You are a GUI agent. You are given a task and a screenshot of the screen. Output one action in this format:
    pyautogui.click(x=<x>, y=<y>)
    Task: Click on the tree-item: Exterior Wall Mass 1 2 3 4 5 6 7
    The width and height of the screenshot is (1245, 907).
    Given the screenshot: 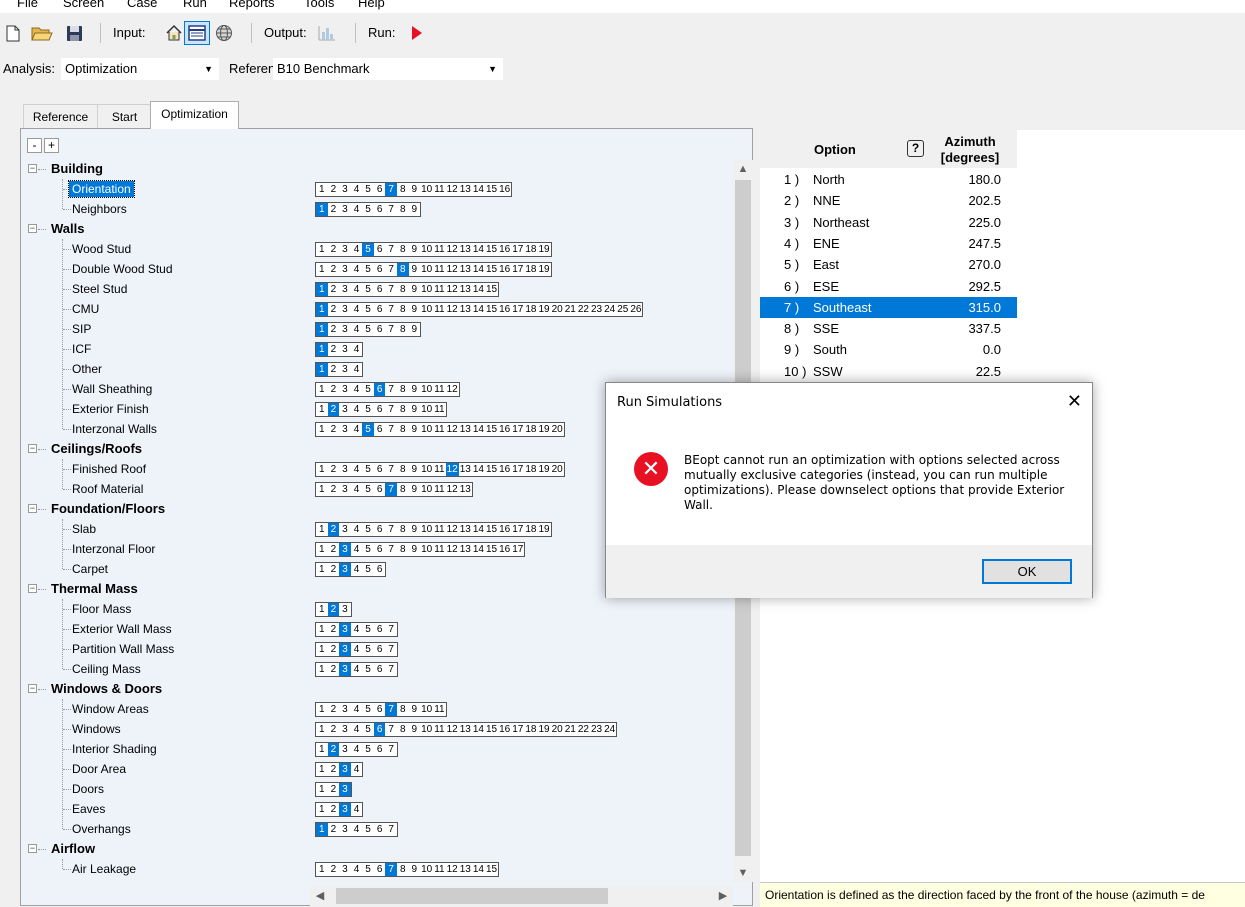 What is the action you would take?
    pyautogui.click(x=378, y=629)
    